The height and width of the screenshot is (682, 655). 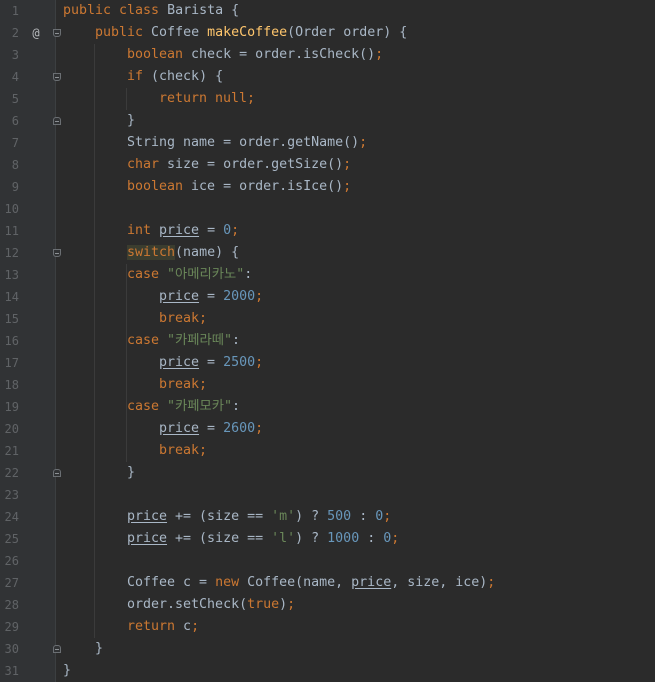 I want to click on code-line: return c;, so click(x=163, y=627).